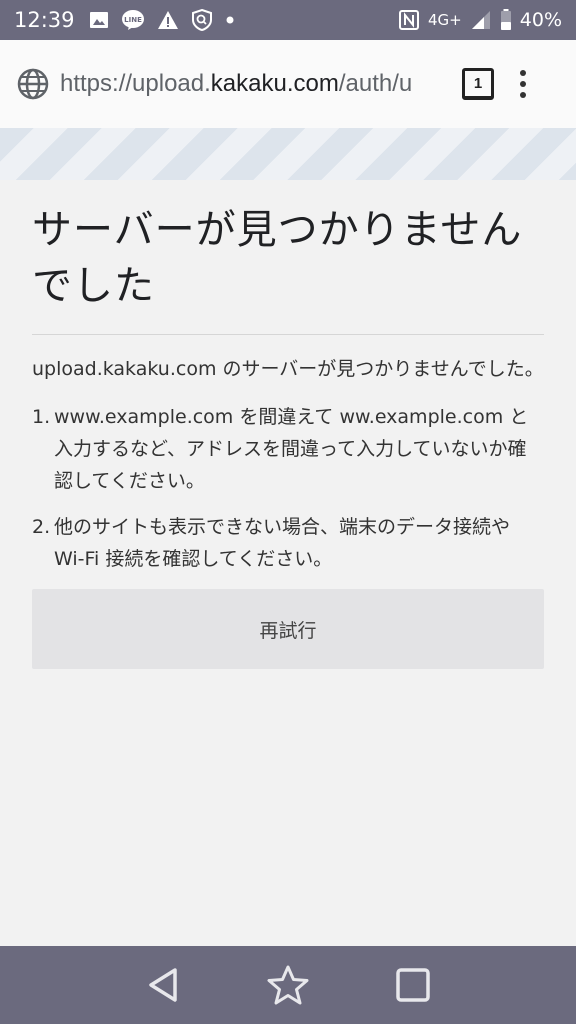  I want to click on back-icon, so click(163, 985).